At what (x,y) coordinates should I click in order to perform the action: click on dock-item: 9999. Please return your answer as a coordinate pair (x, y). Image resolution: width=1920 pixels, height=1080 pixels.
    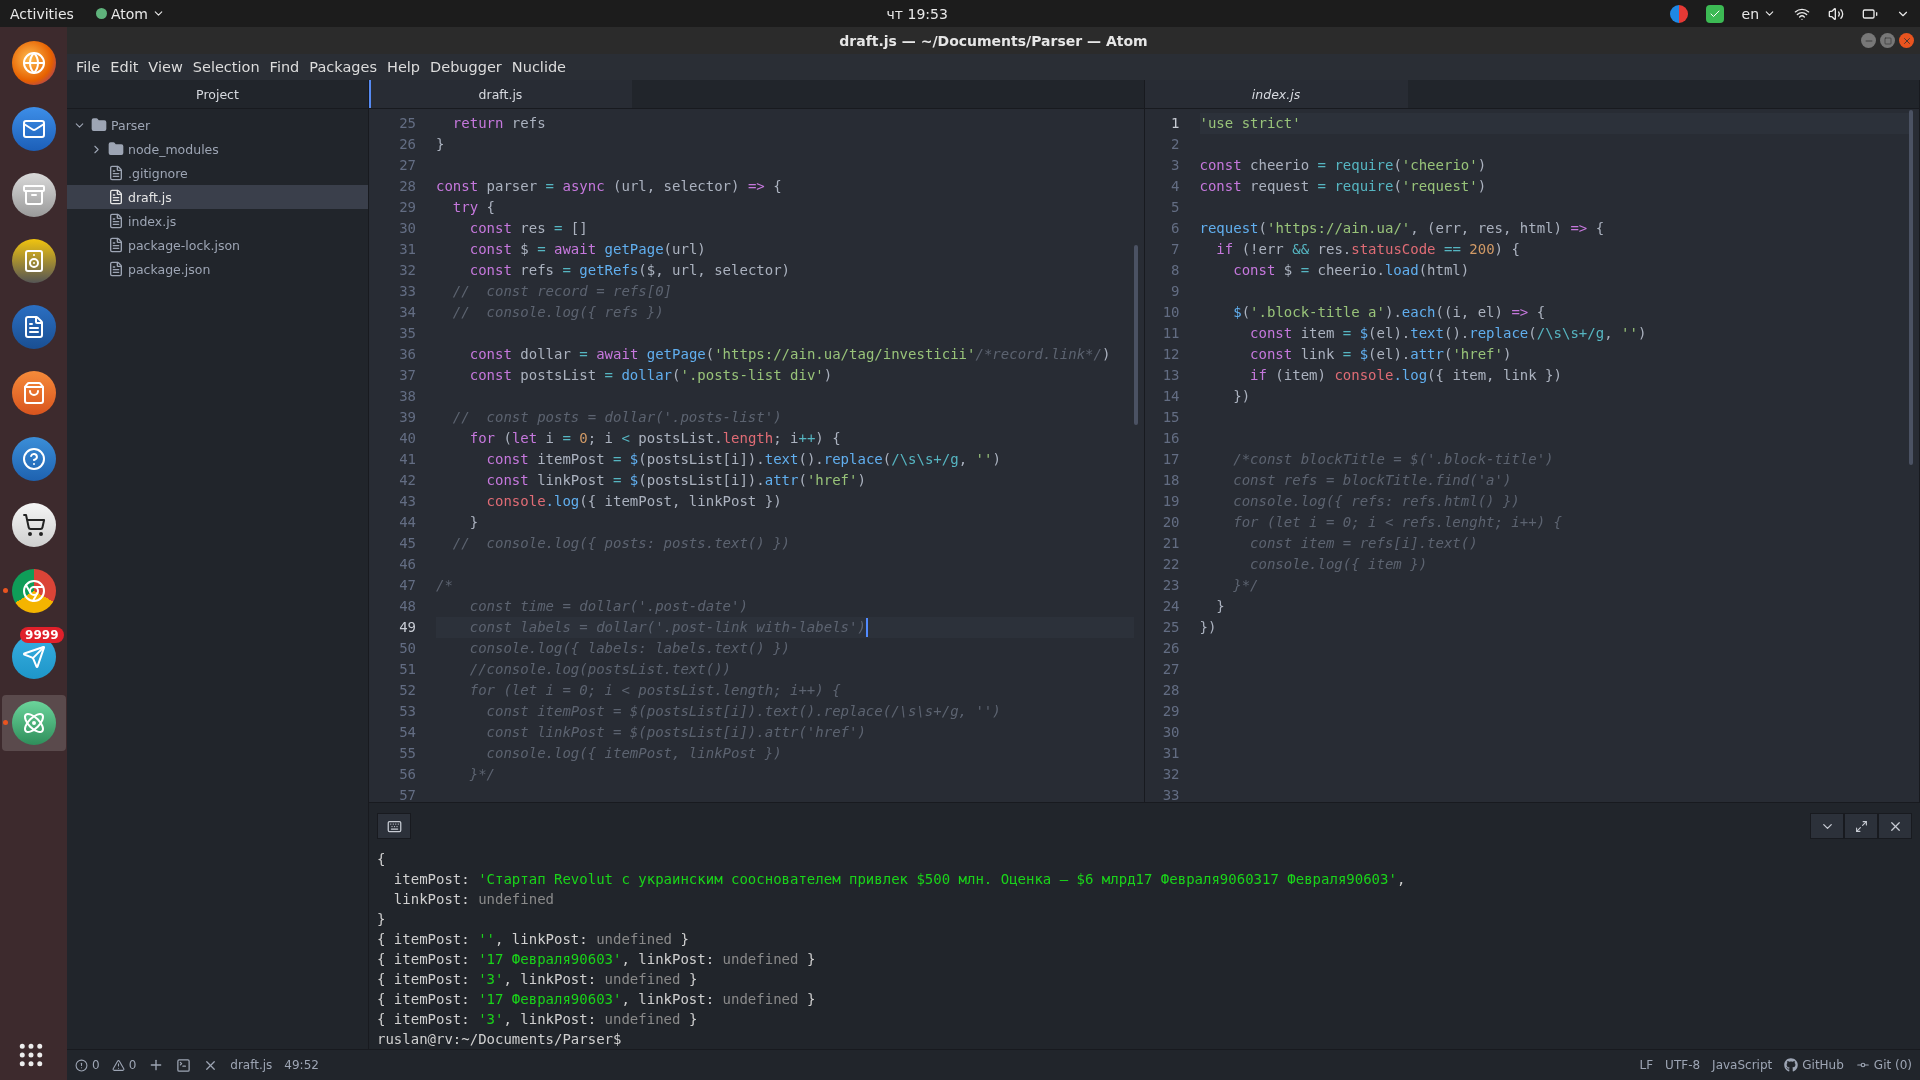
    Looking at the image, I should click on (33, 657).